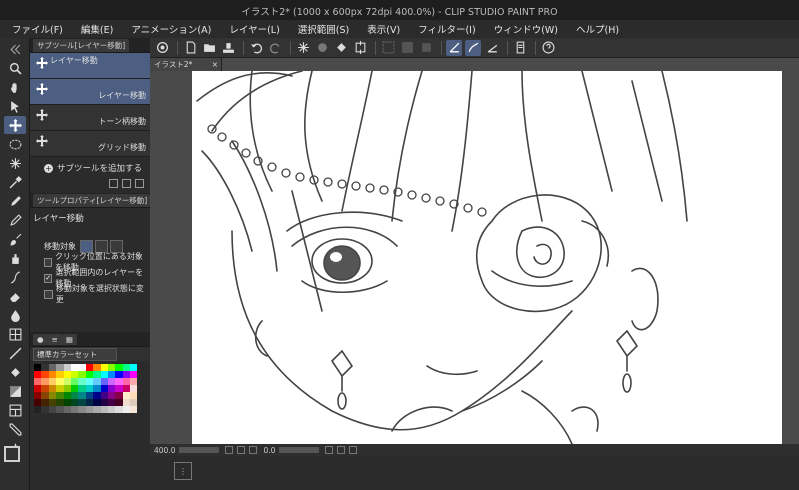  I want to click on tool-eyedropper, so click(15, 182).